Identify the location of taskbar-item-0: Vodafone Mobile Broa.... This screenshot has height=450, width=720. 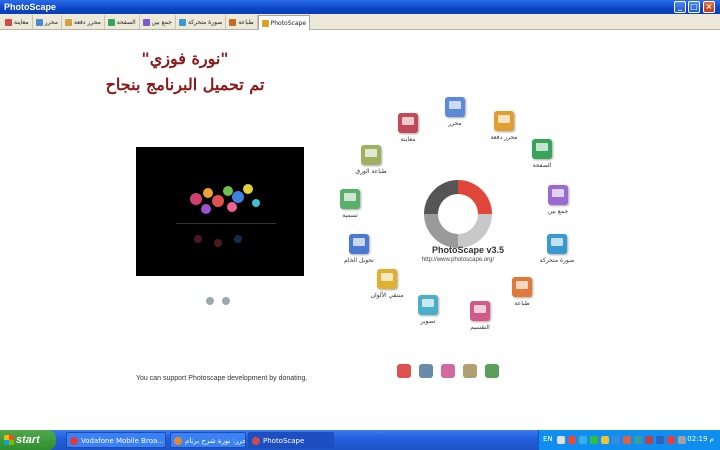
(116, 440).